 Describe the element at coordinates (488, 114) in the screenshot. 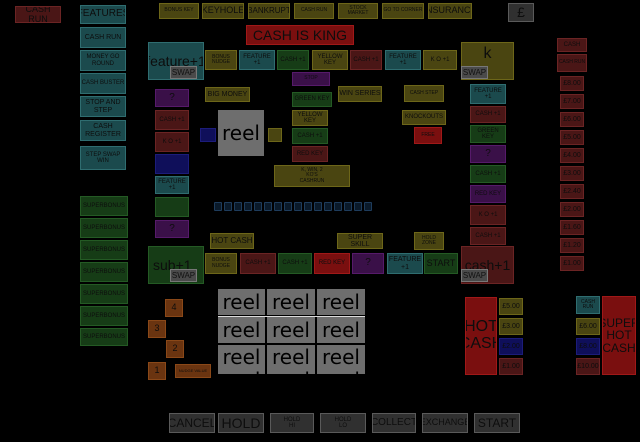

I see `right-col-cash: CASH +1` at that location.